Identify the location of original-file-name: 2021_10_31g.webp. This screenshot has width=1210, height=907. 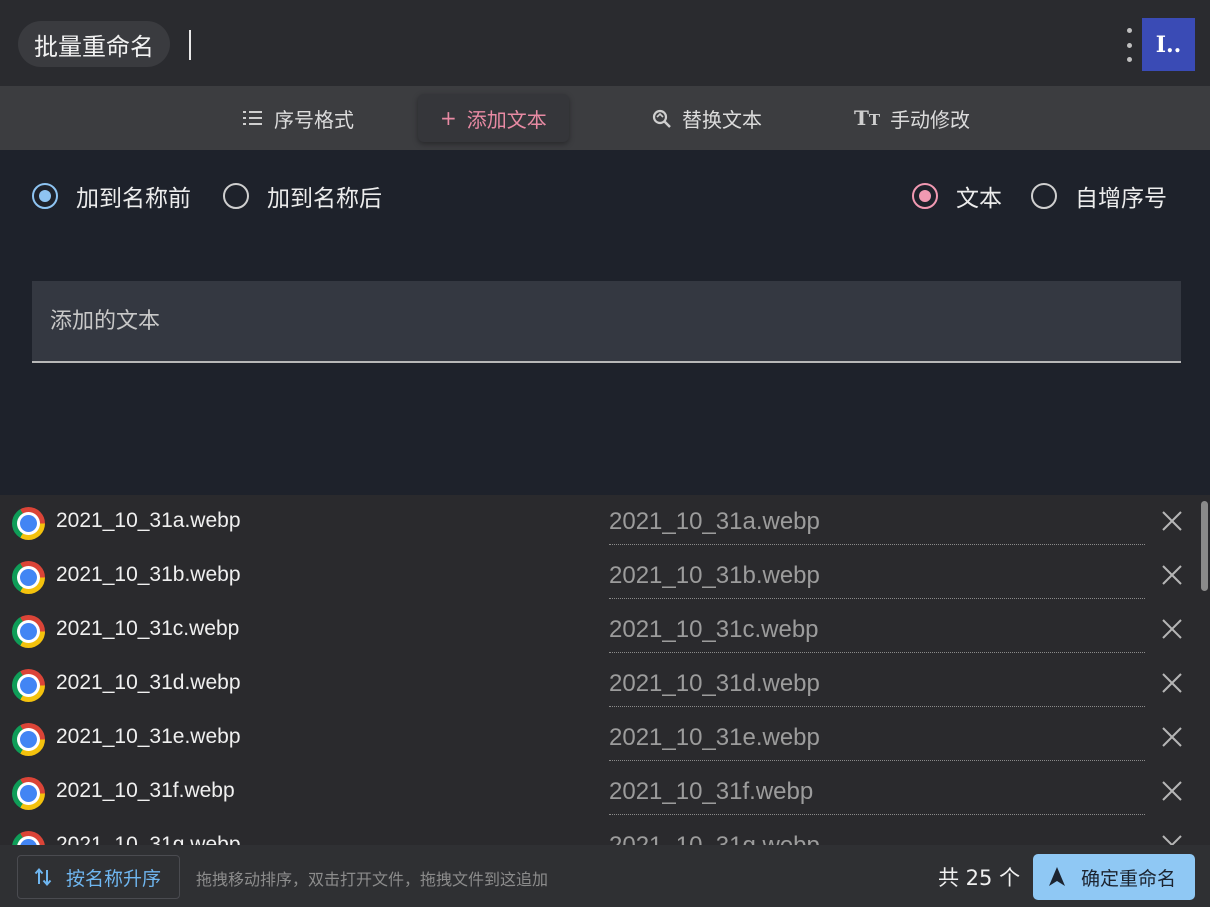
(148, 839).